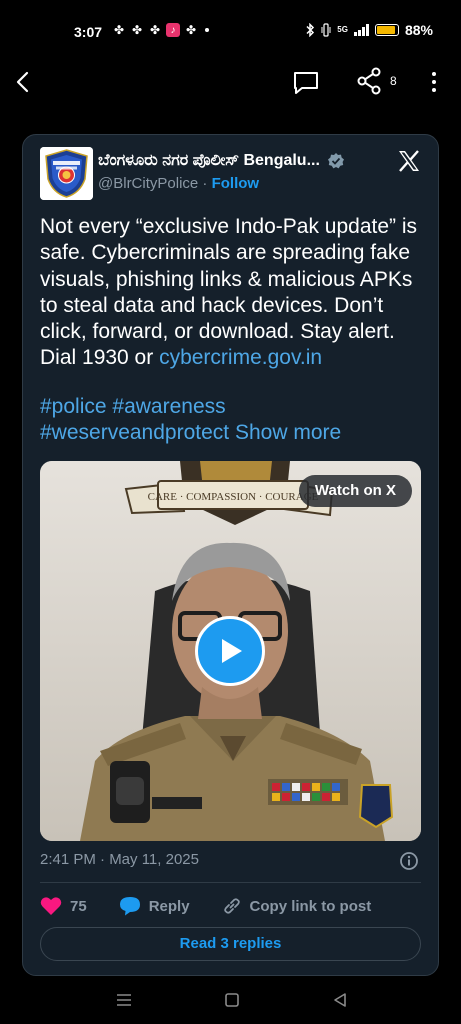  I want to click on tweet-timestamp: 2:41 PM · May 11, 2025, so click(119, 859).